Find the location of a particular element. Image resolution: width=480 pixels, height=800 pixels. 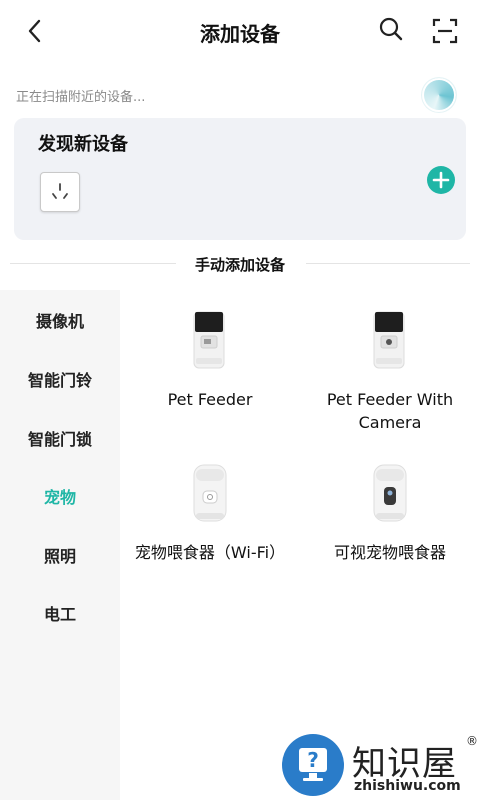

manual-add-title: 手动添加设备 is located at coordinates (239, 265).